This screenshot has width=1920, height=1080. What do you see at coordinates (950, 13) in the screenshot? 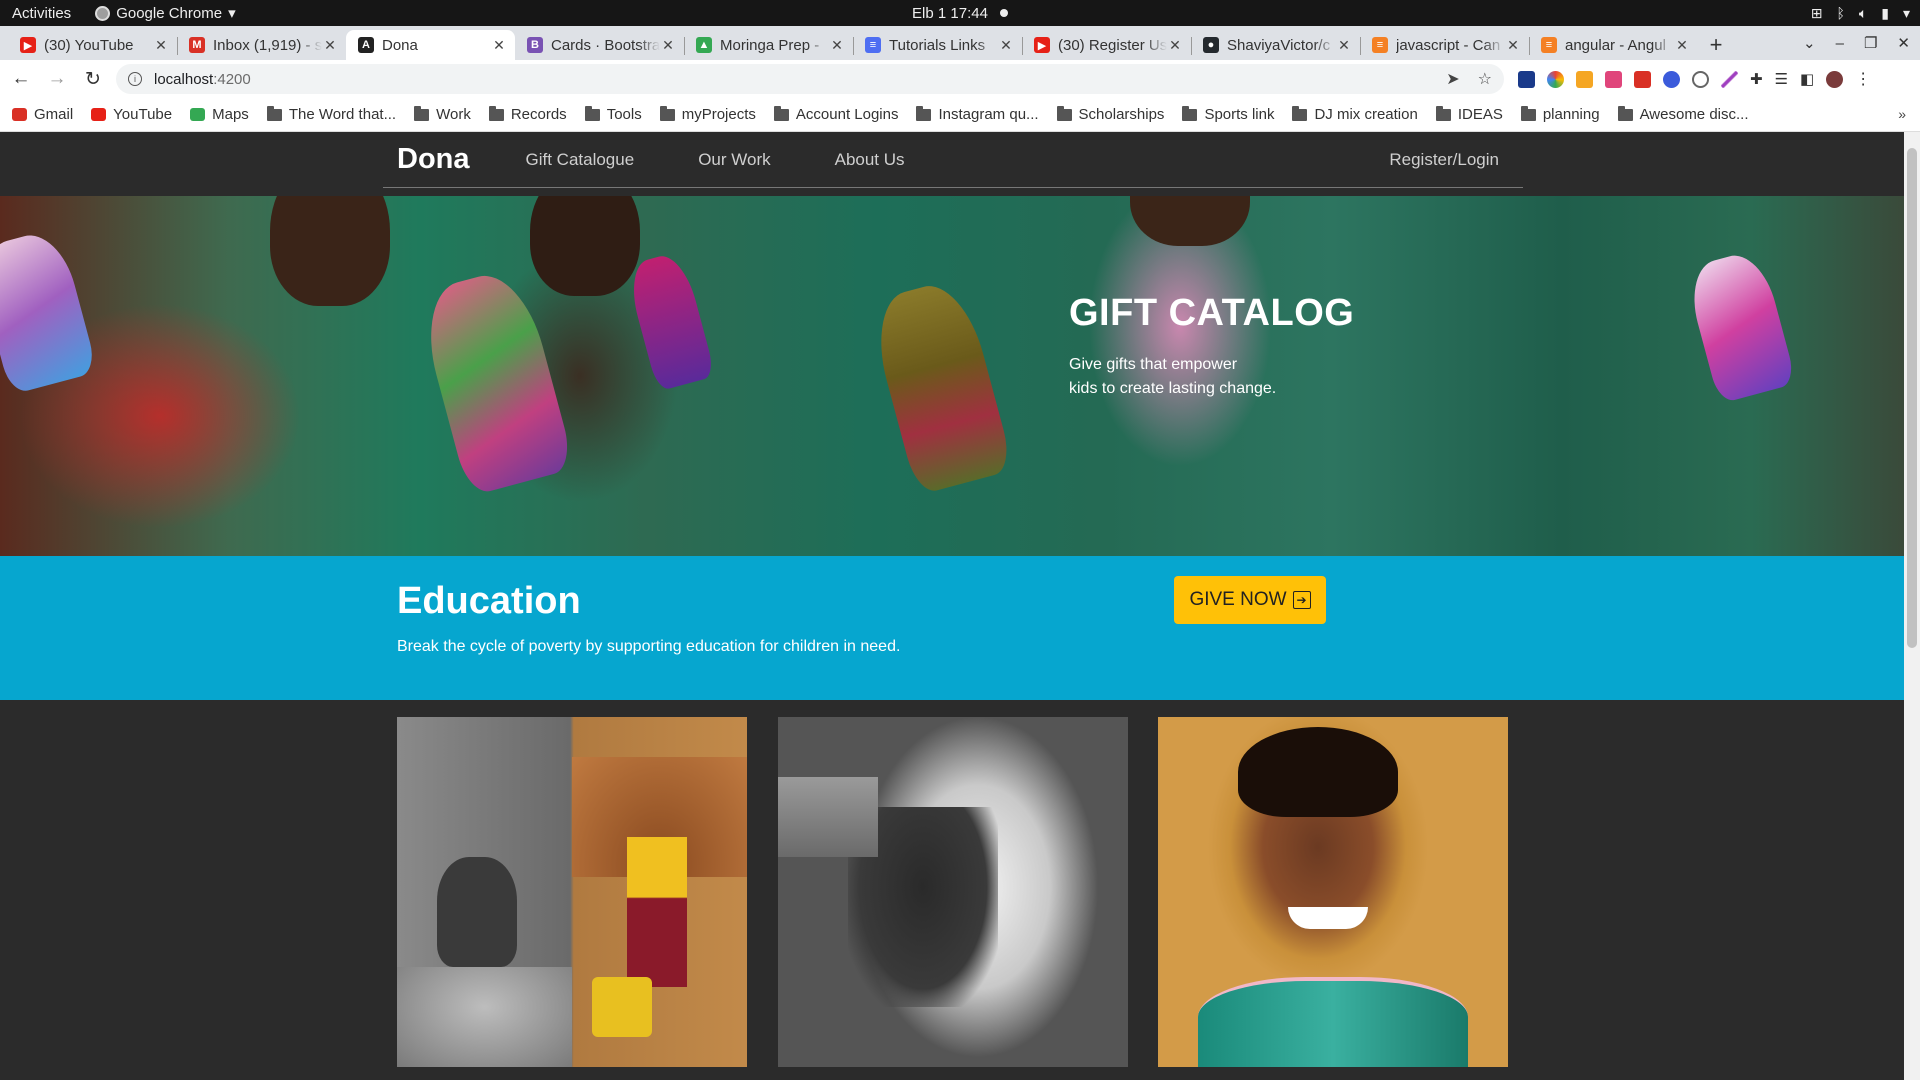
I see `clock: Elb 1 17:44` at bounding box center [950, 13].